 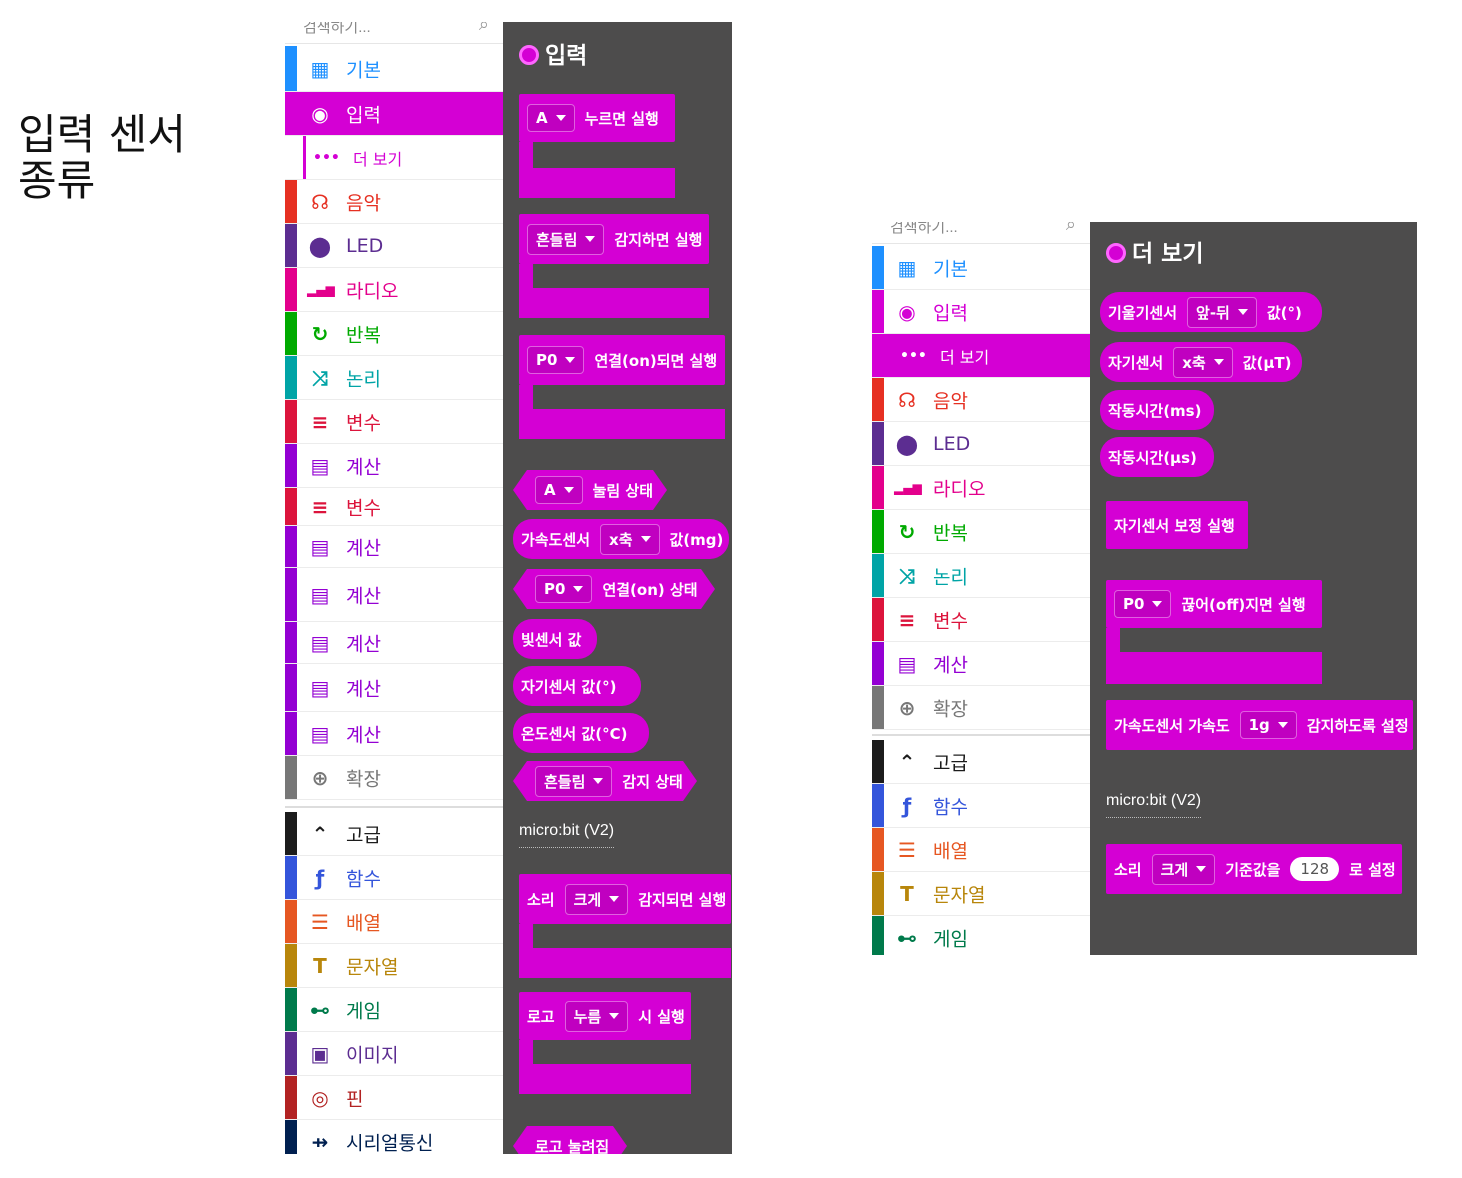 I want to click on logo-dropdown: 누름, so click(x=596, y=1016).